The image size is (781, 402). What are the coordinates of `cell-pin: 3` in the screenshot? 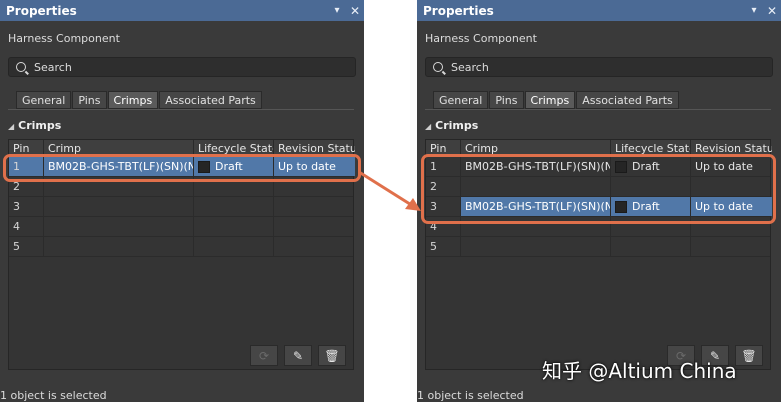 It's located at (26, 206).